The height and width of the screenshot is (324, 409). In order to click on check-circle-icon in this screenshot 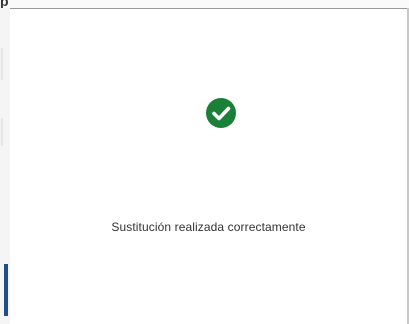, I will do `click(221, 113)`.